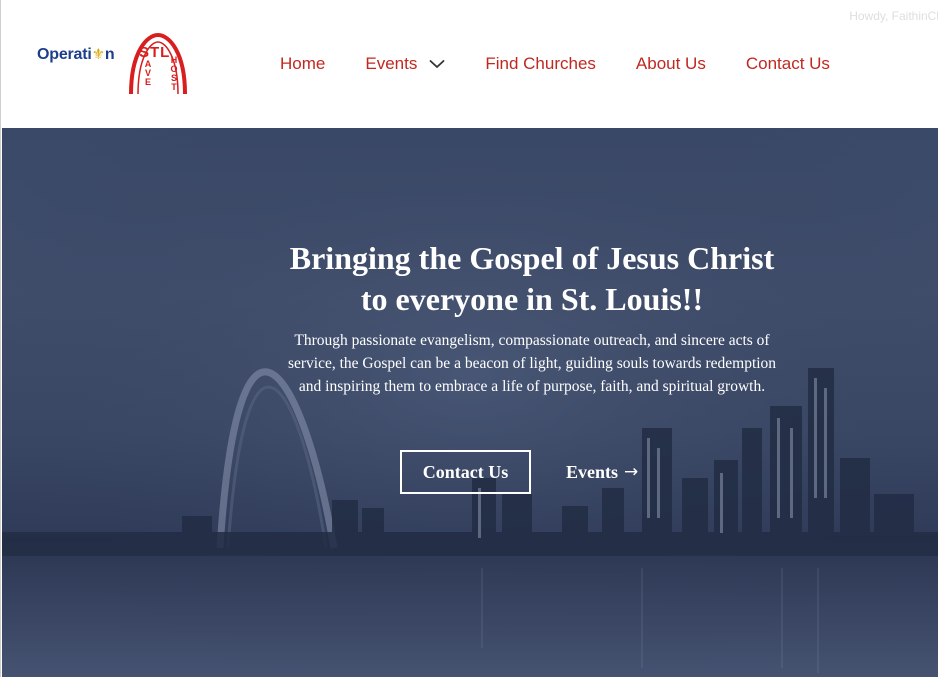 This screenshot has width=938, height=677. Describe the element at coordinates (64, 54) in the screenshot. I see `logo-word-text: Operati` at that location.